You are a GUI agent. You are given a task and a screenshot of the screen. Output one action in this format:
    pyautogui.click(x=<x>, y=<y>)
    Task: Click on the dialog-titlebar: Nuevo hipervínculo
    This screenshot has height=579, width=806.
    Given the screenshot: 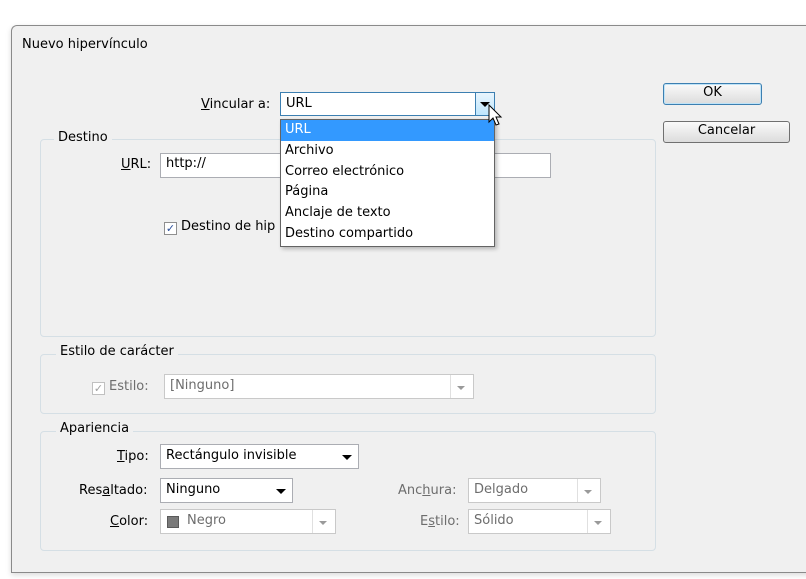 What is the action you would take?
    pyautogui.click(x=409, y=45)
    